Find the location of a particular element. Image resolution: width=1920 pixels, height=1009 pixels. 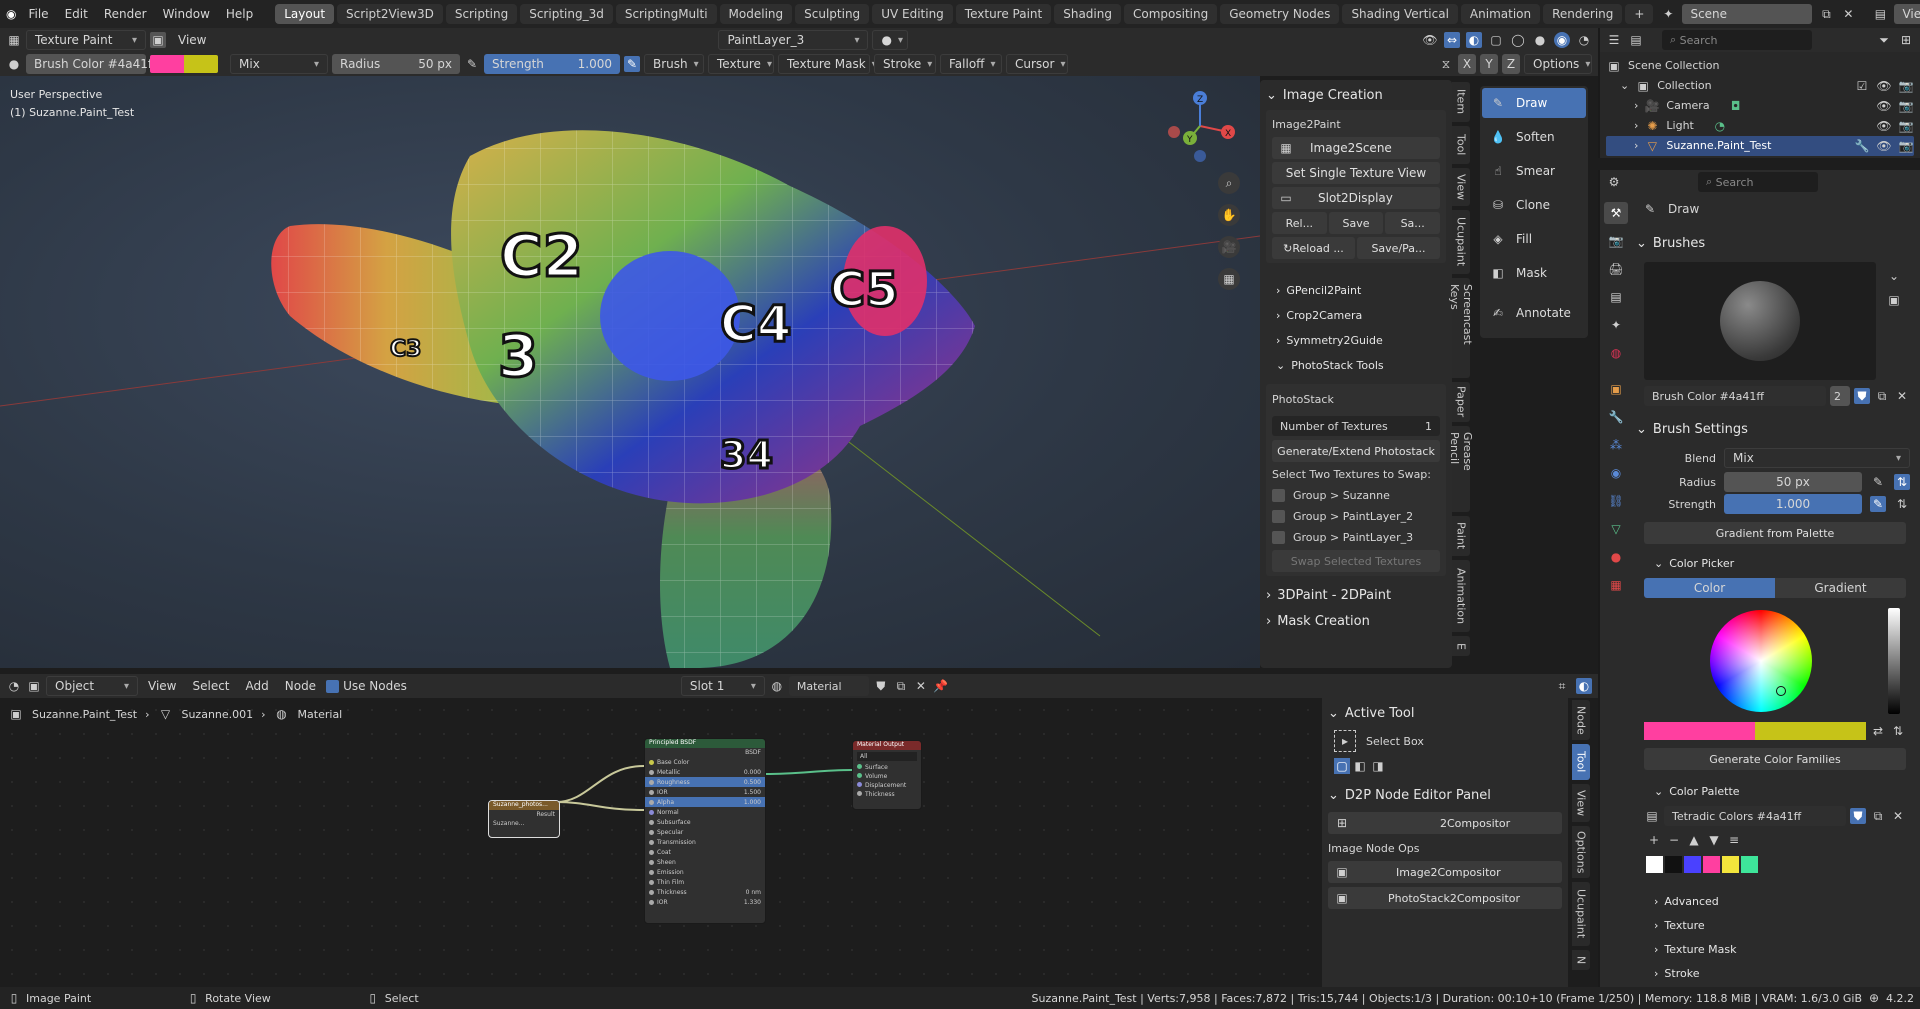

select-box-row: ▸ Select Box is located at coordinates (1445, 741).